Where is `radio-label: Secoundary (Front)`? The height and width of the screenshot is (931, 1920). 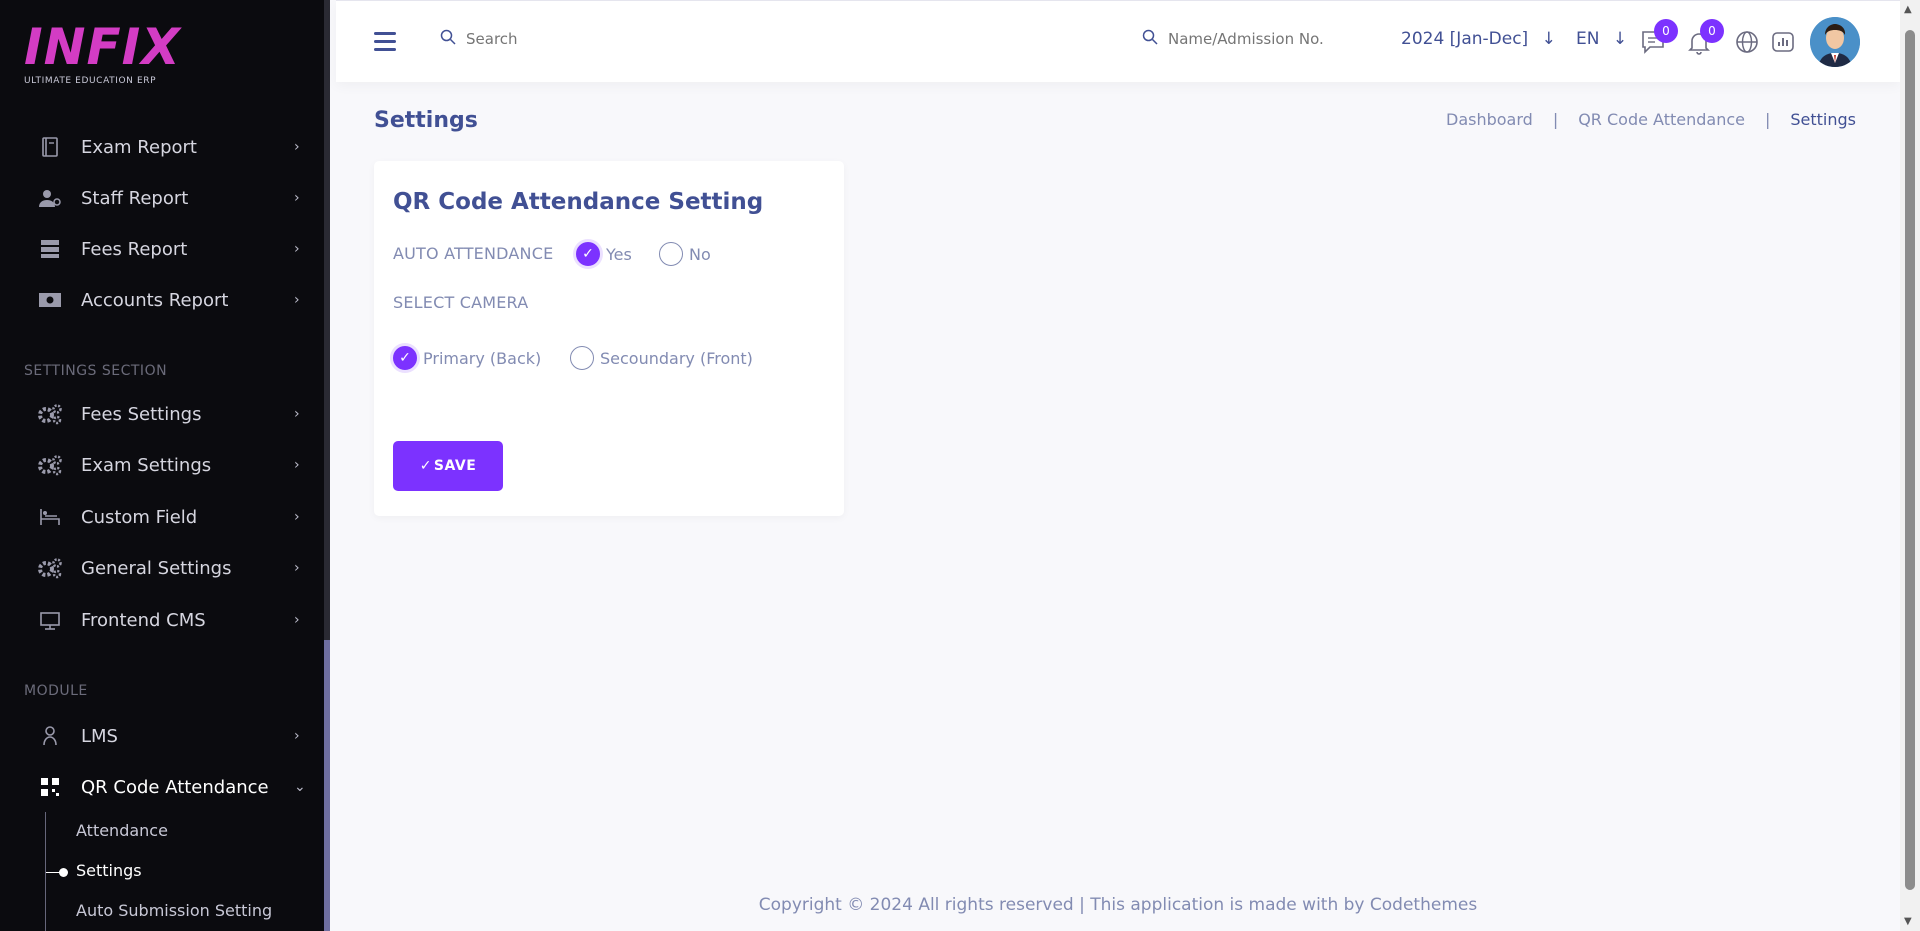
radio-label: Secoundary (Front) is located at coordinates (676, 358).